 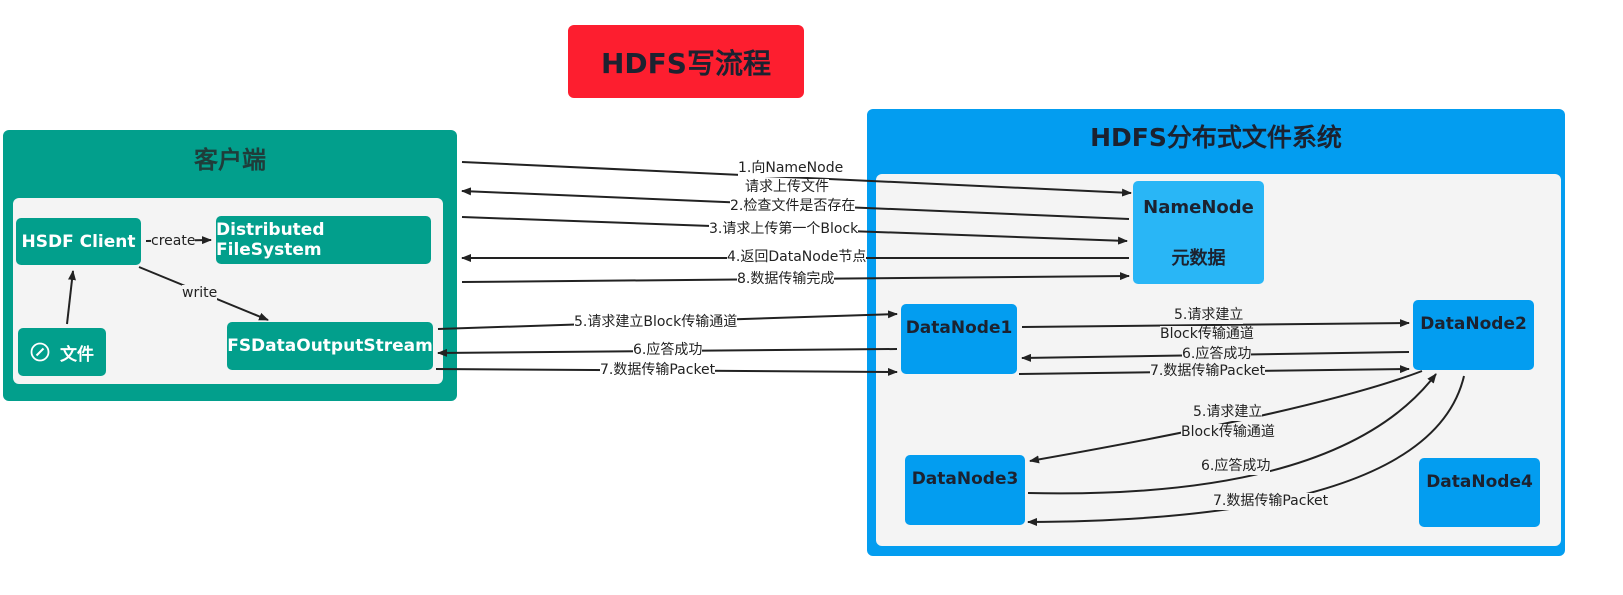 What do you see at coordinates (793, 206) in the screenshot?
I see `step2-label: 2.检查文件是否存在` at bounding box center [793, 206].